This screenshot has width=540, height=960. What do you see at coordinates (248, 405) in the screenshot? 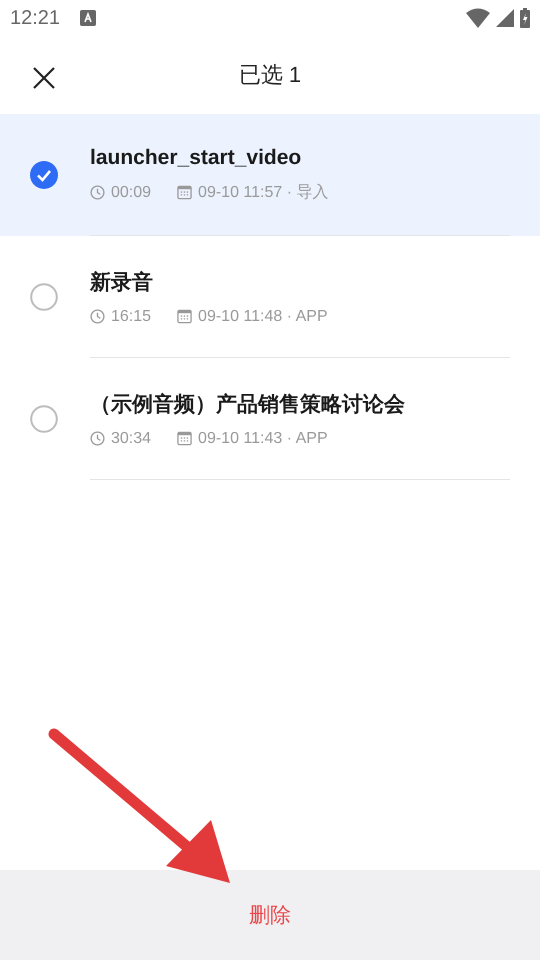
I see `recording-name: （示例音频）产品销售策略讨论会` at bounding box center [248, 405].